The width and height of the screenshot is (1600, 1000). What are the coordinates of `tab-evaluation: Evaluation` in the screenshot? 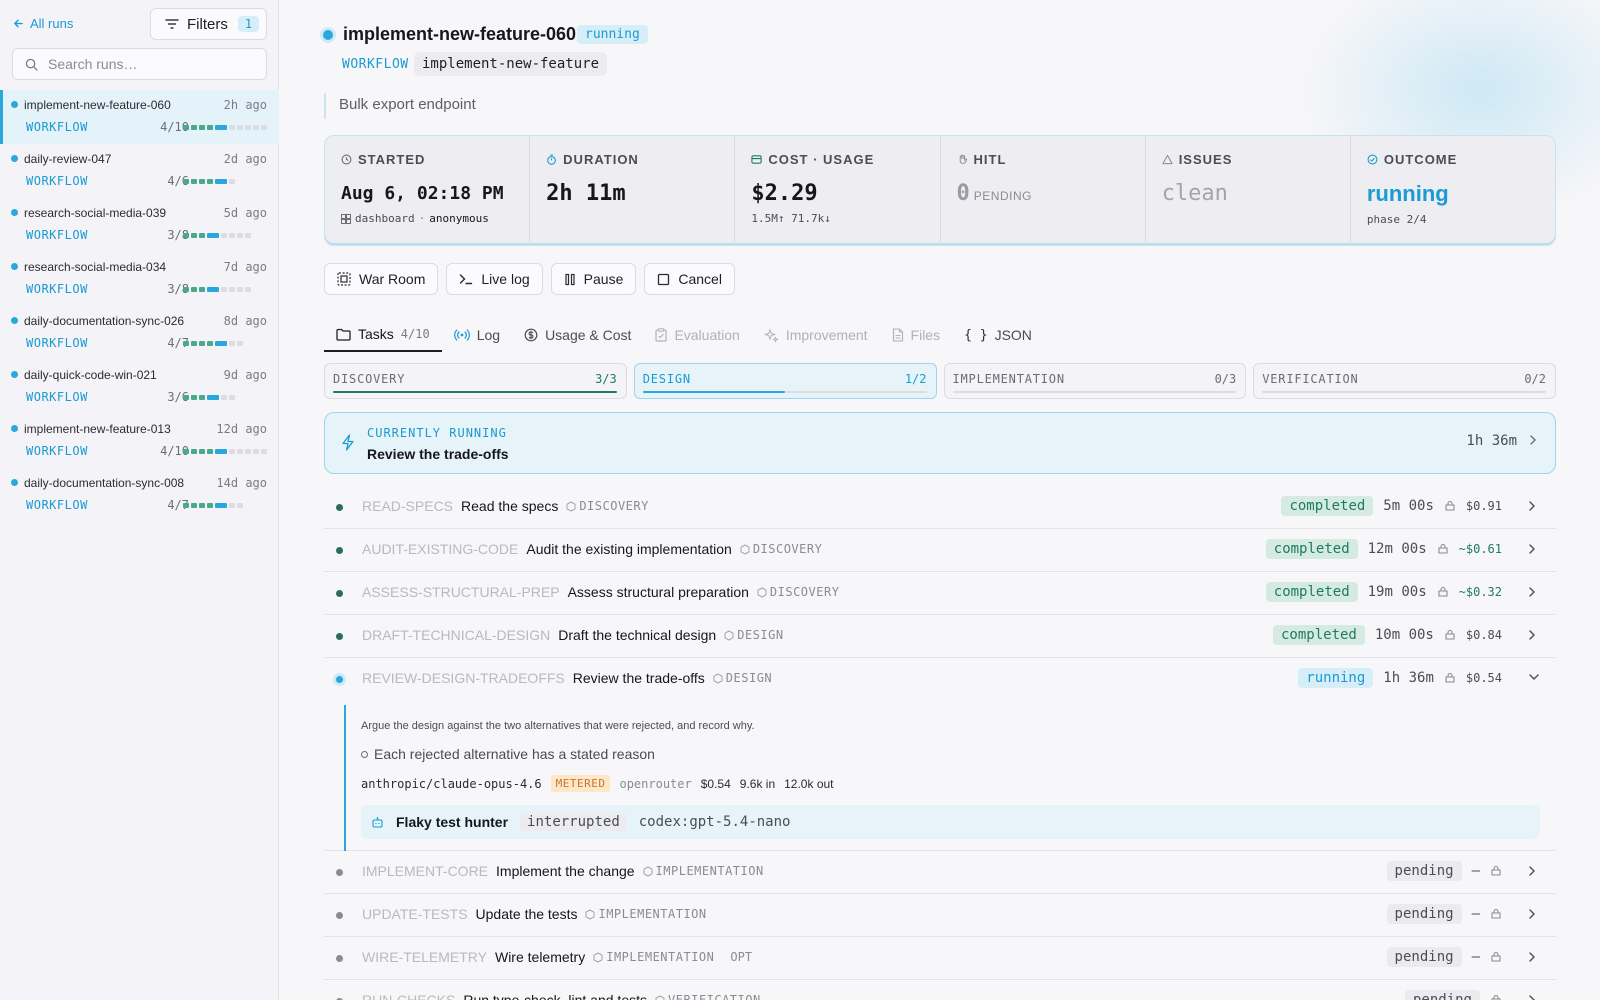 It's located at (697, 335).